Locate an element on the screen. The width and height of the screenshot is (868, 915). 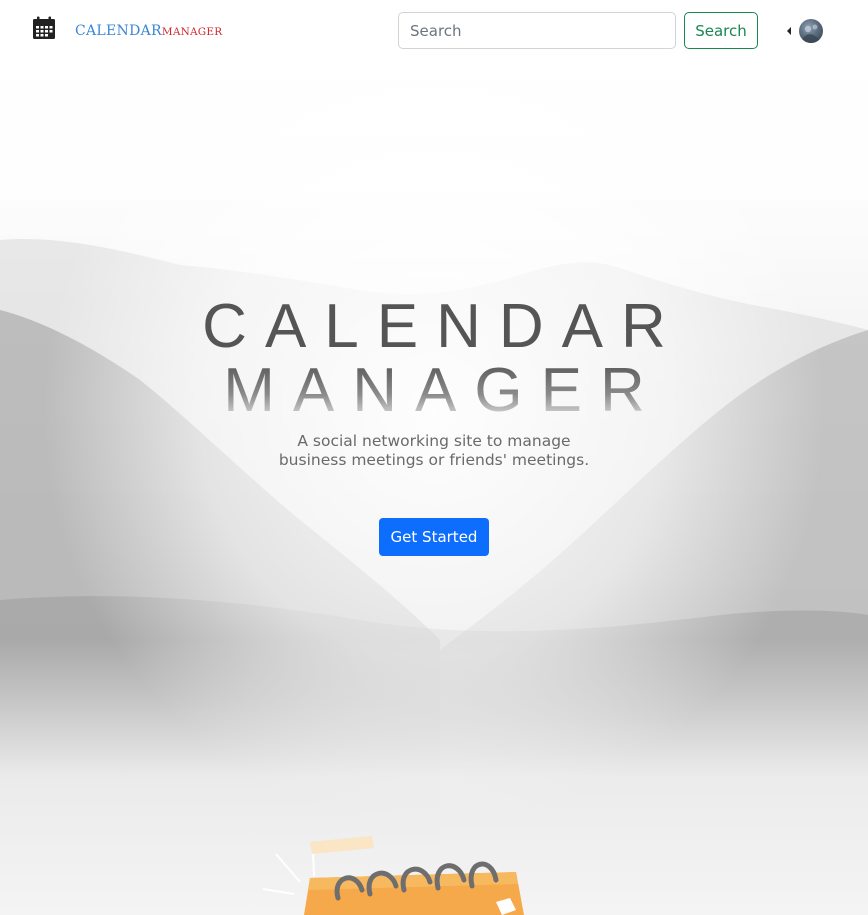
user-menu-dropdown is located at coordinates (805, 31).